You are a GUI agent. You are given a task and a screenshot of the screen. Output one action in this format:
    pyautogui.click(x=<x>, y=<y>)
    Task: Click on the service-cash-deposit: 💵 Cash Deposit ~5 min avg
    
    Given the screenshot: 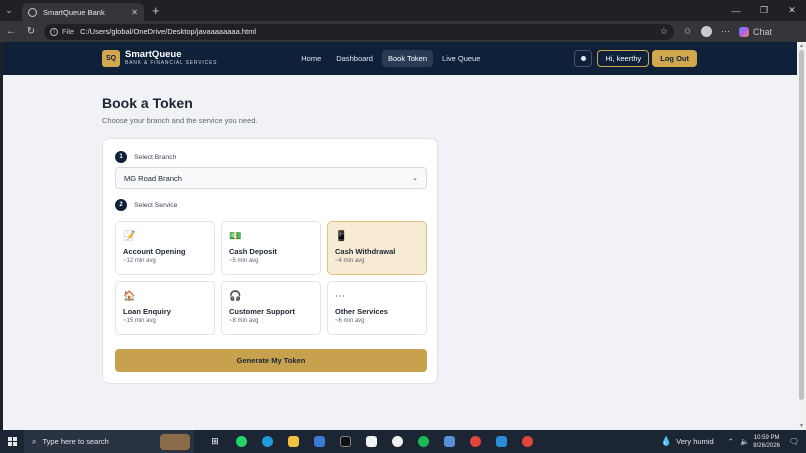 What is the action you would take?
    pyautogui.click(x=271, y=248)
    